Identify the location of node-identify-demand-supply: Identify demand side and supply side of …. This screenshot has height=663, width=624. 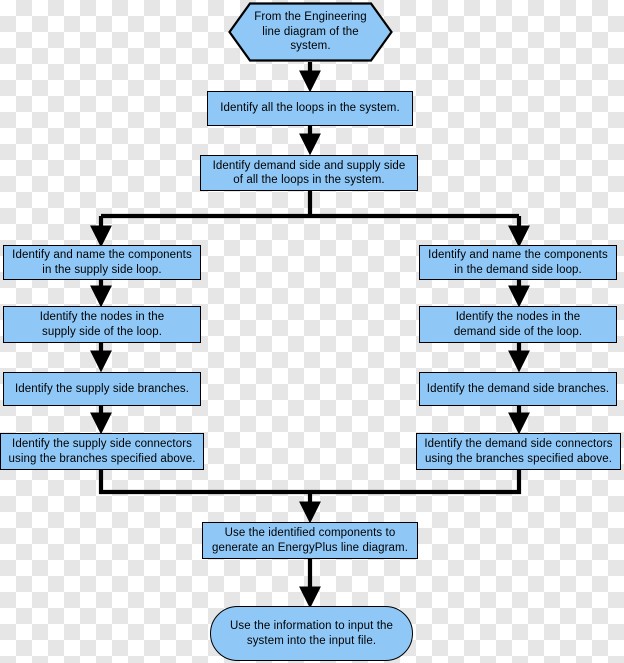
(309, 173).